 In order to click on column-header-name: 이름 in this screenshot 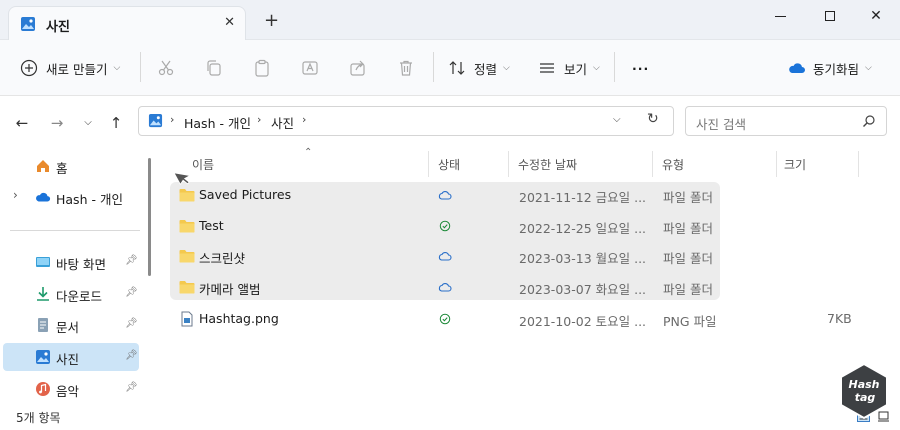, I will do `click(203, 164)`.